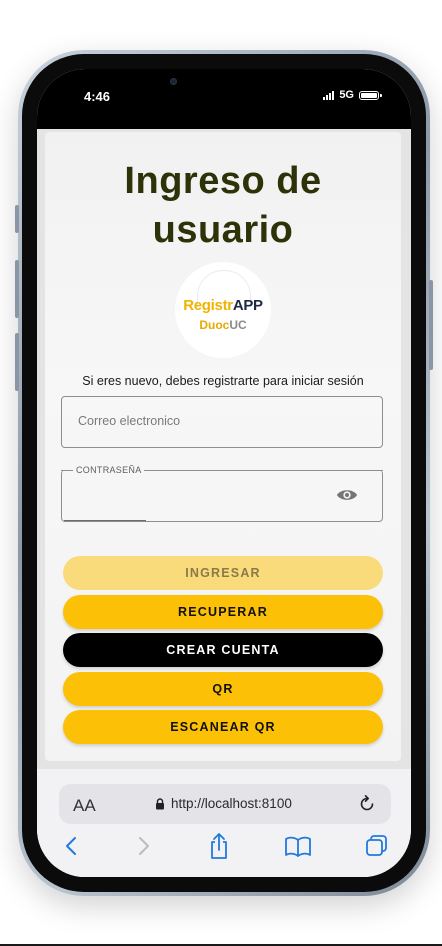  I want to click on logo-wordmark: RegistrAPP, so click(223, 305).